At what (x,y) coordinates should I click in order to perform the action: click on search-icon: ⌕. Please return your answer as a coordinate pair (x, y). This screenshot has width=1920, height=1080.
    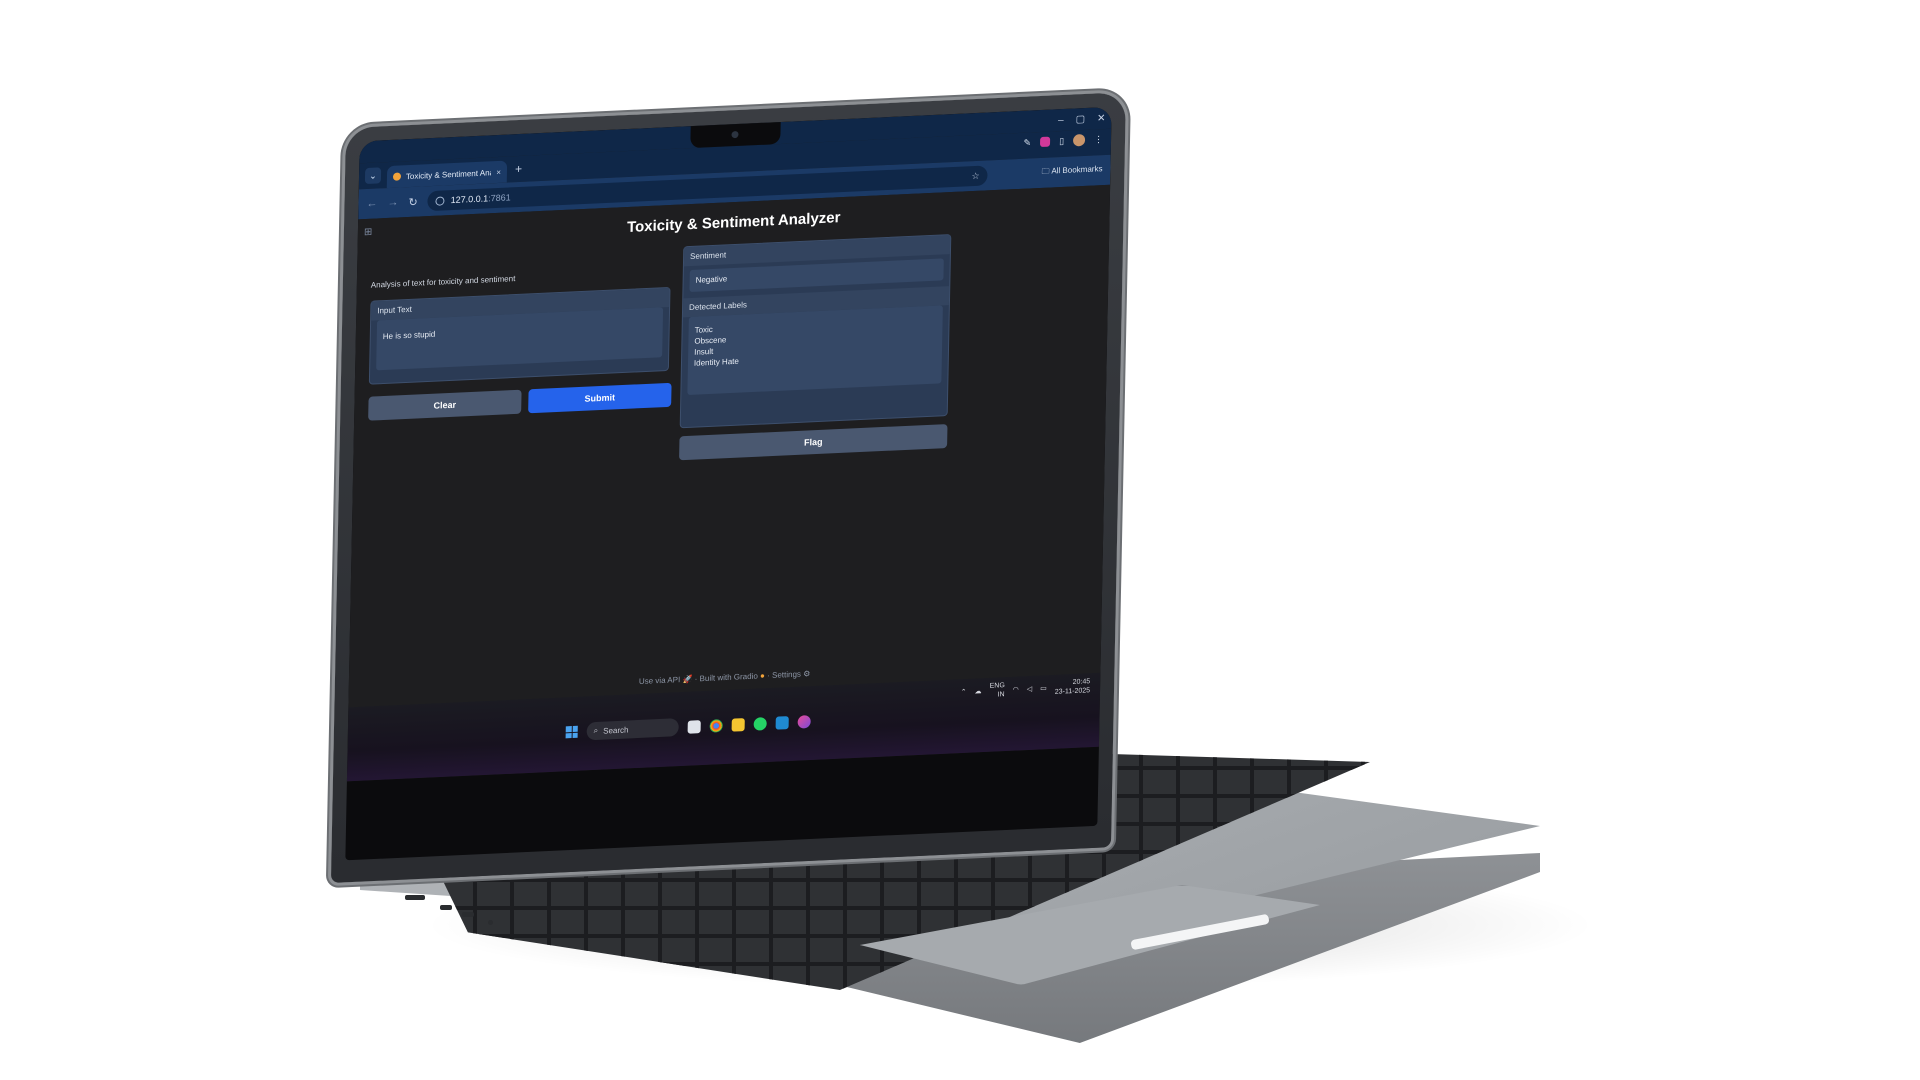
    Looking at the image, I should click on (596, 730).